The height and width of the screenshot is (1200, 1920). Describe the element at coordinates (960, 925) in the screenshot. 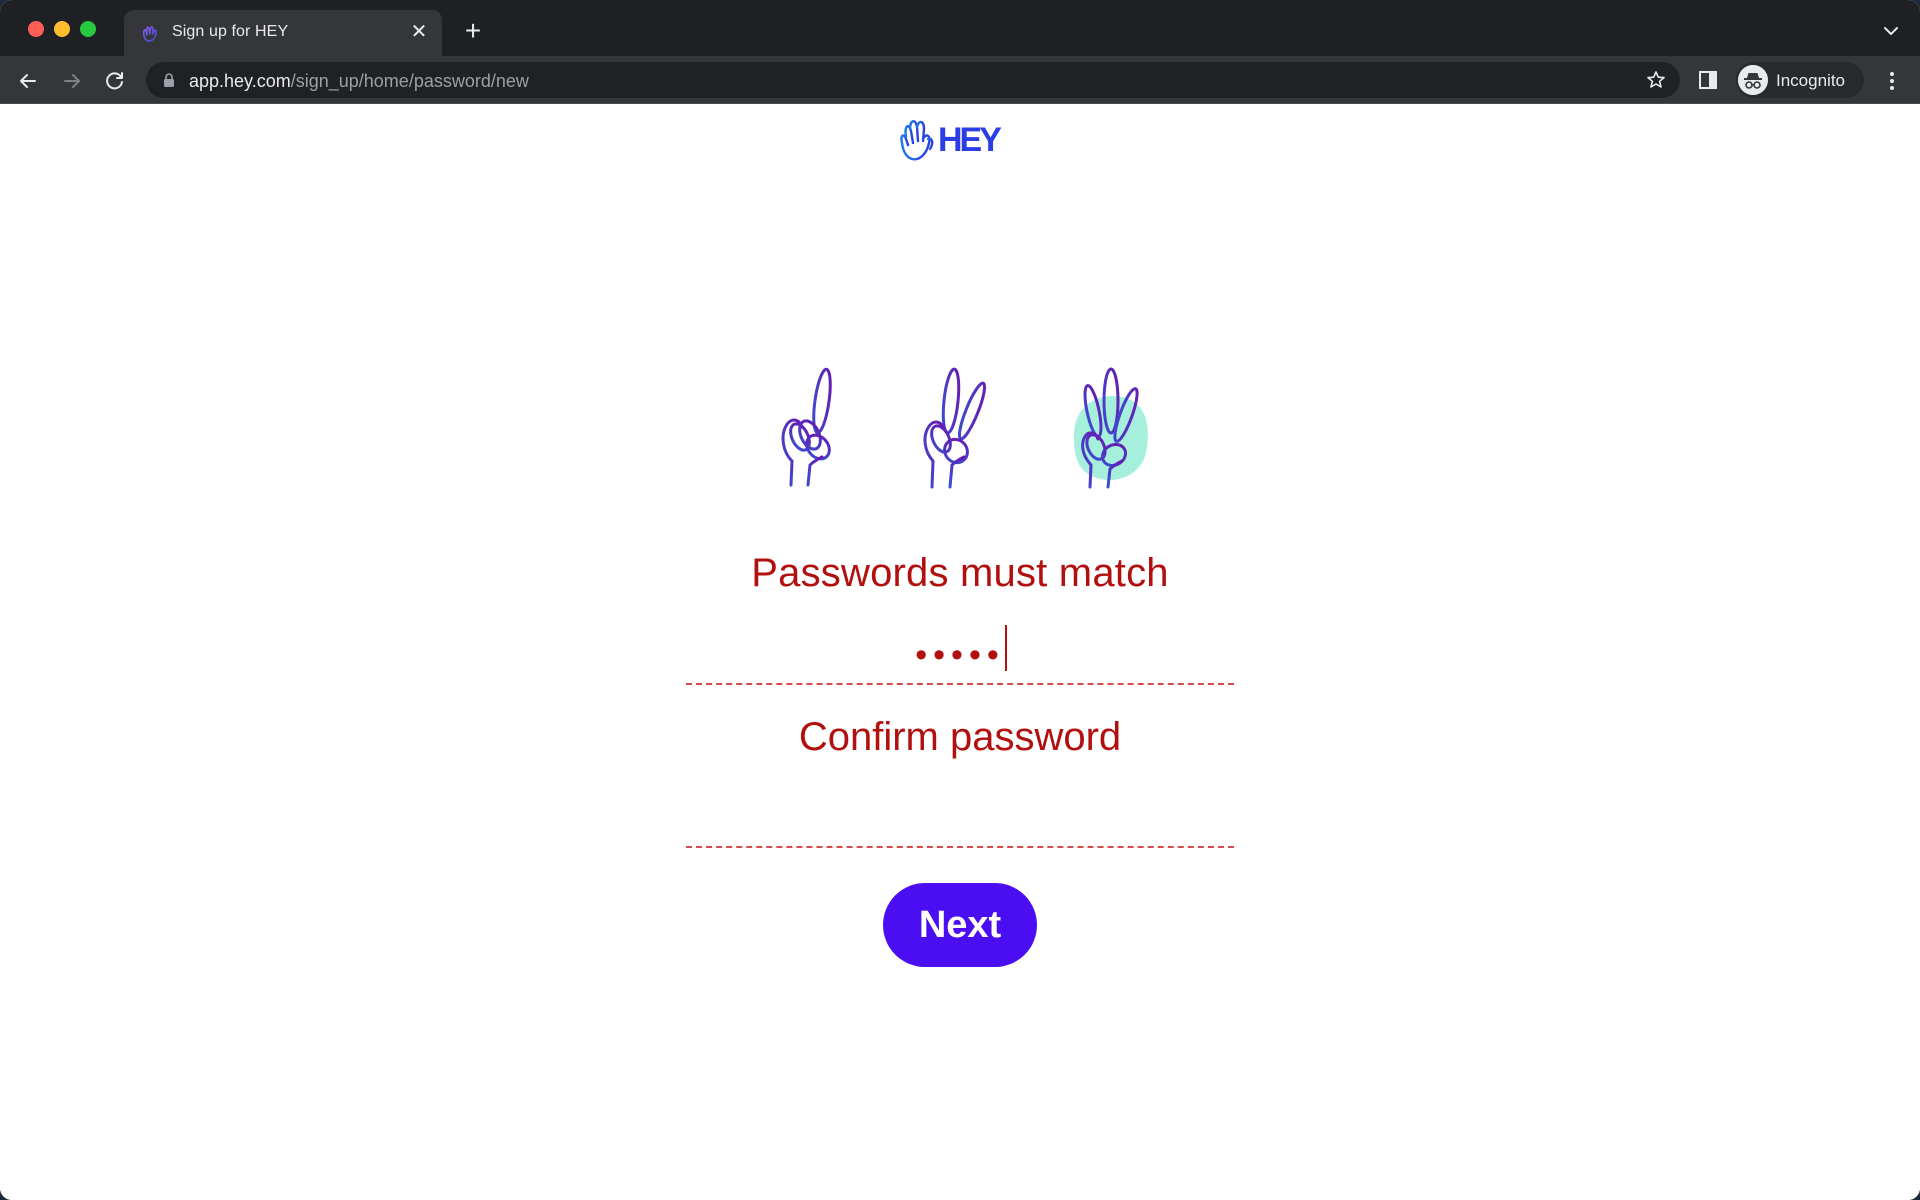

I see `next-button: Next` at that location.